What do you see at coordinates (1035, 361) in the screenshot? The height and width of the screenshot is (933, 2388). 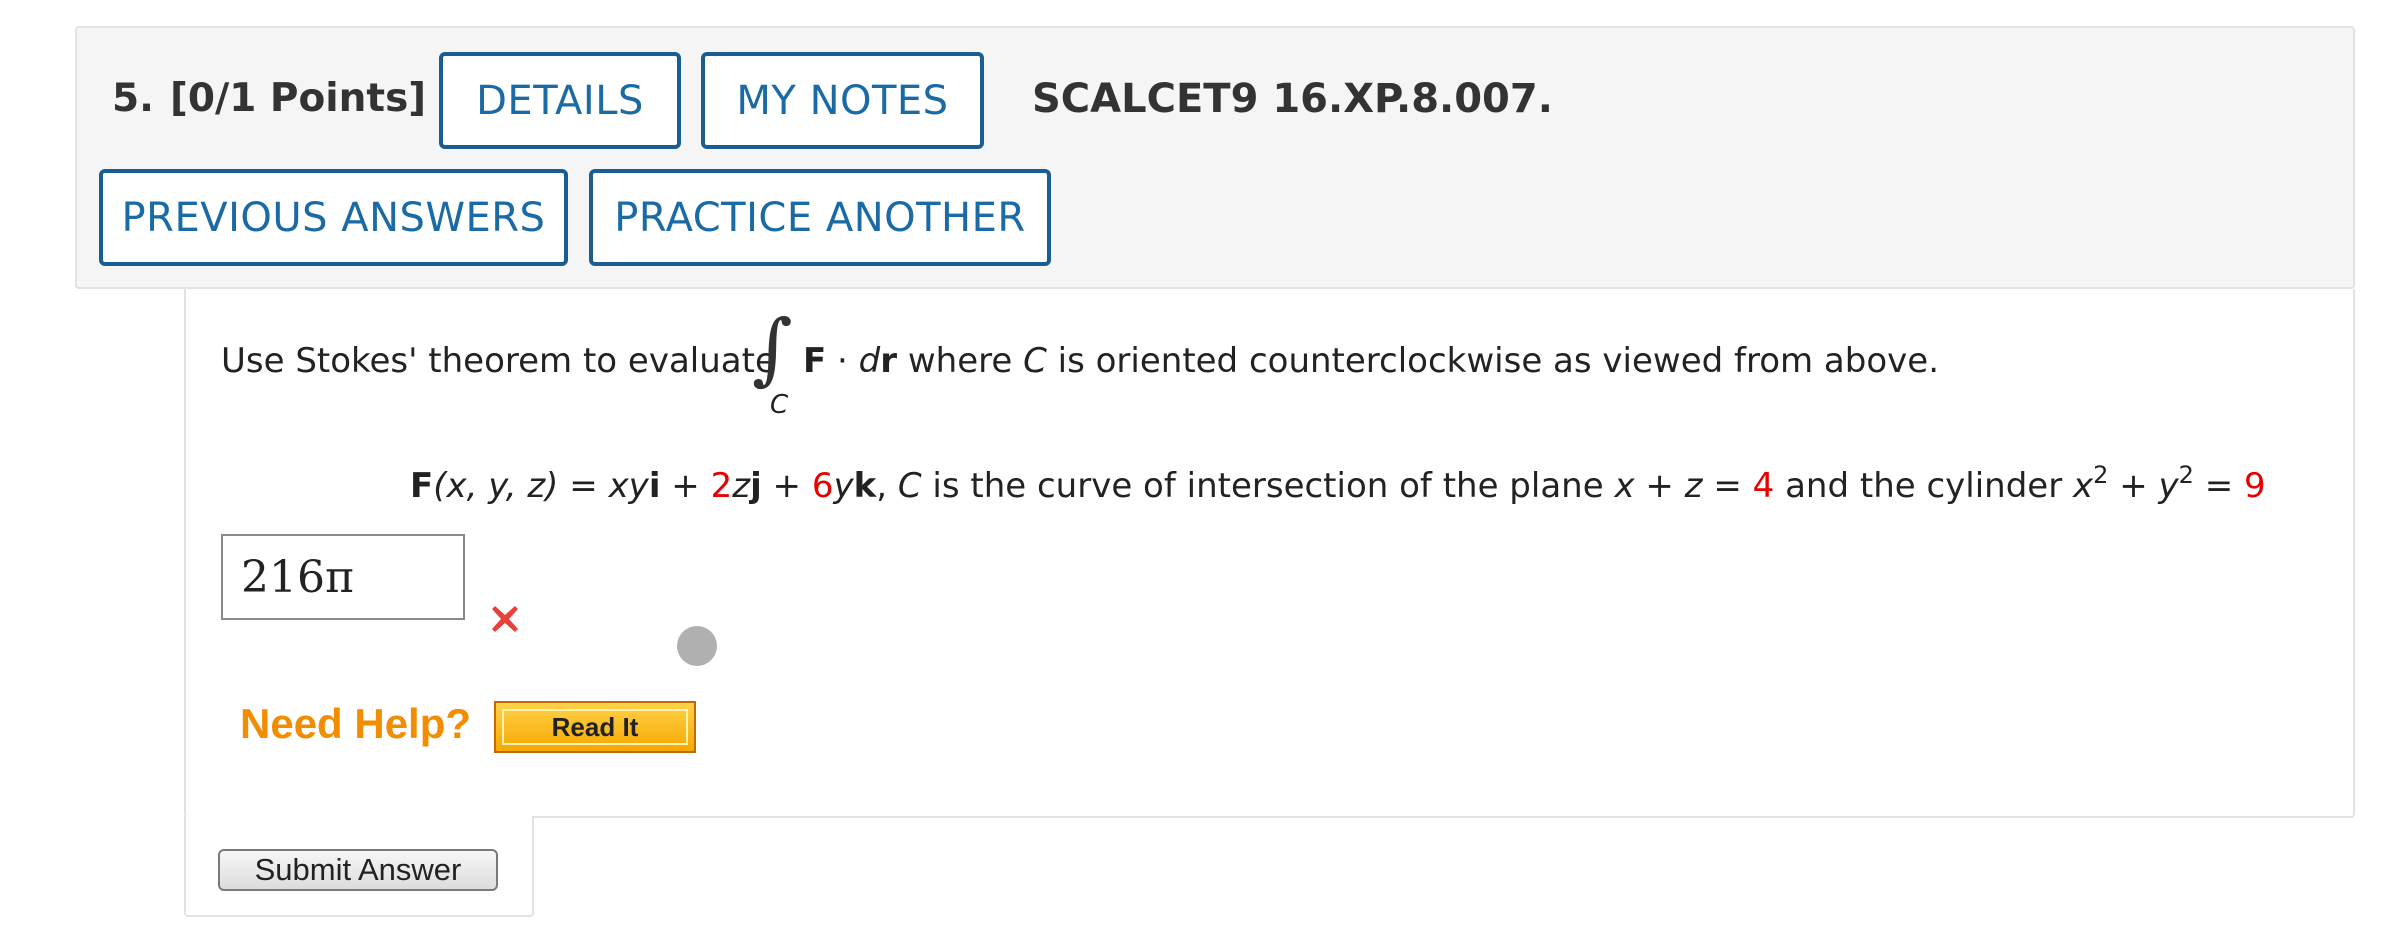 I see `curve-C: C` at bounding box center [1035, 361].